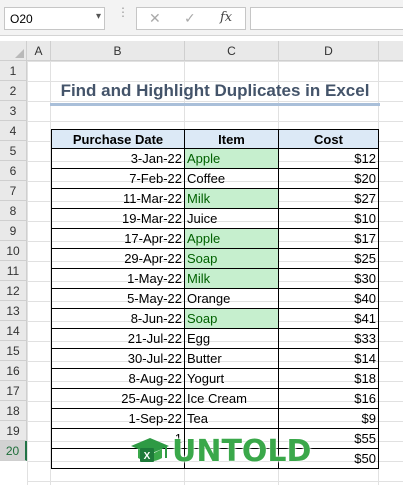 This screenshot has width=403, height=485. What do you see at coordinates (13, 111) in the screenshot?
I see `row-header-3: 3` at bounding box center [13, 111].